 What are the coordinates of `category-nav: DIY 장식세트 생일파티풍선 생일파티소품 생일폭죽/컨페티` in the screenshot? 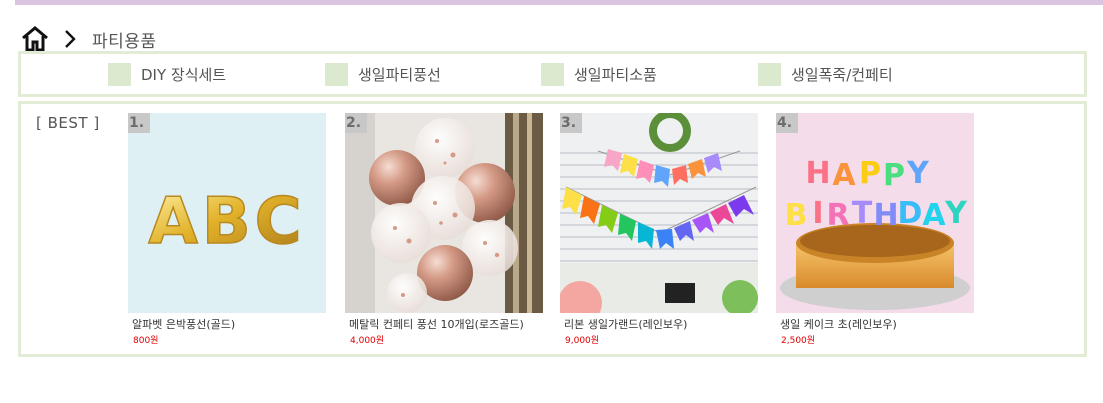 It's located at (552, 74).